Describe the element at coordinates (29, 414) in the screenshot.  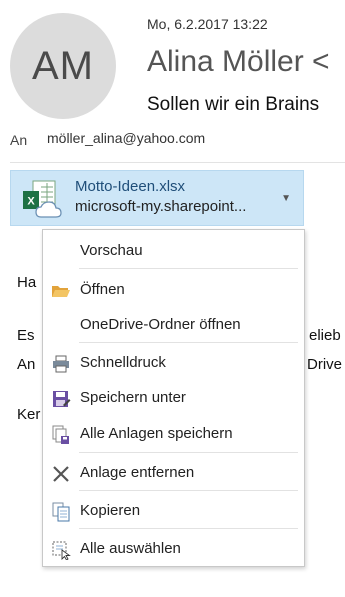
I see `body-text: Ker` at that location.